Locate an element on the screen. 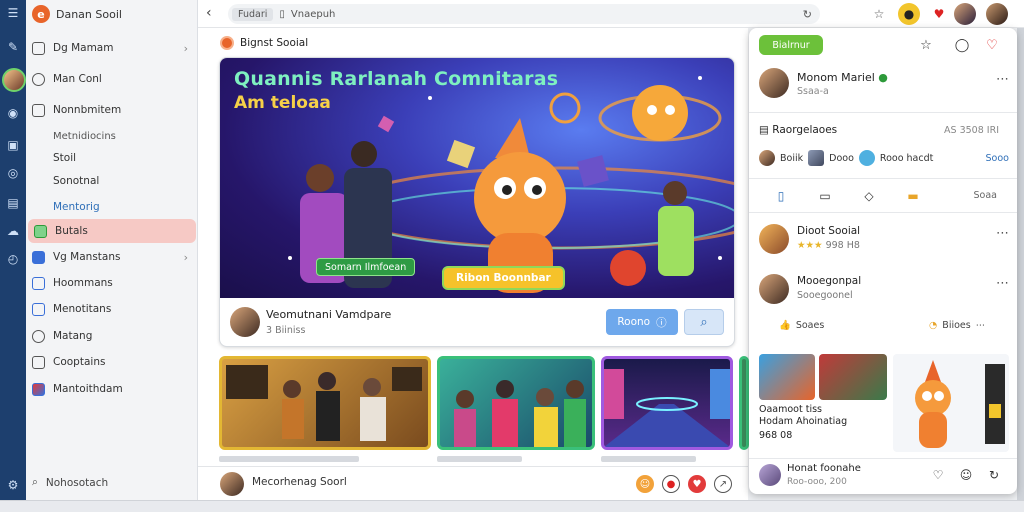  panel-profile: Monom Mariel ● Ssaa-a ⋯ is located at coordinates (884, 86).